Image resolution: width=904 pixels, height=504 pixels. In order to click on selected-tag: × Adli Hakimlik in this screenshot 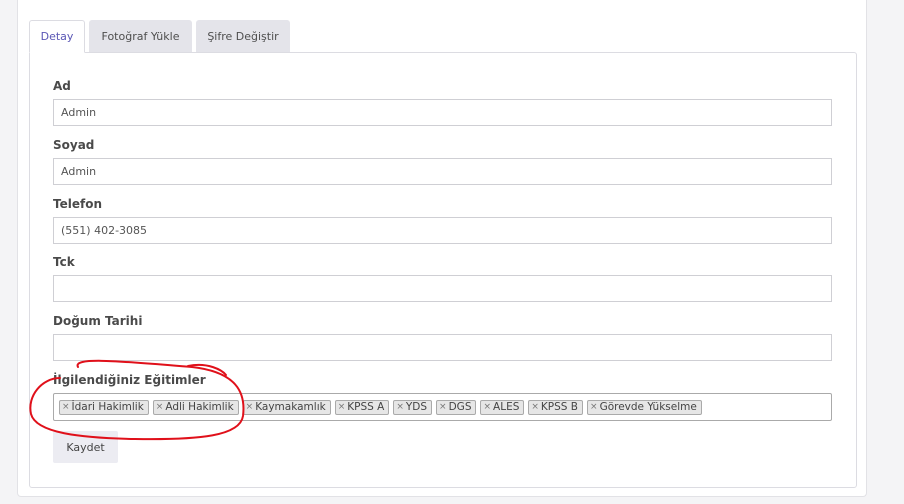, I will do `click(195, 407)`.